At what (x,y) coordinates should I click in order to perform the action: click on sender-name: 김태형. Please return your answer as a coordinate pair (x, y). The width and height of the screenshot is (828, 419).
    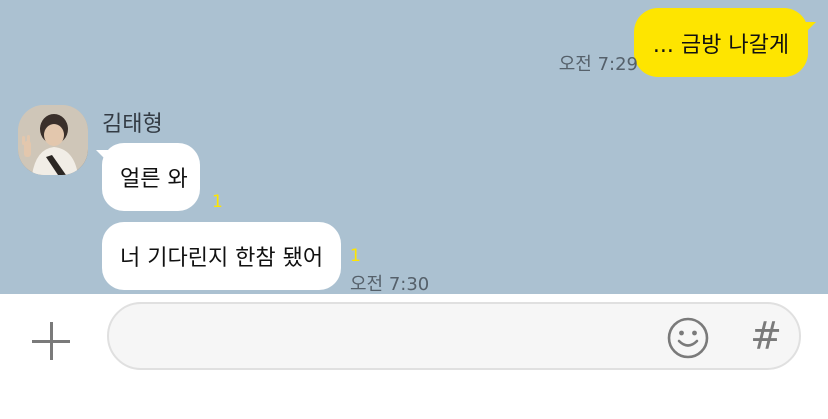
    Looking at the image, I should click on (132, 124).